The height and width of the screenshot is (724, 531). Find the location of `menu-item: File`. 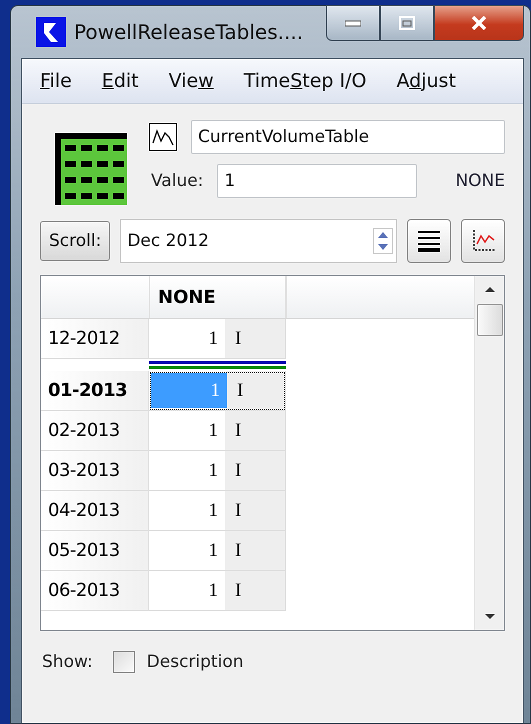

menu-item: File is located at coordinates (56, 81).